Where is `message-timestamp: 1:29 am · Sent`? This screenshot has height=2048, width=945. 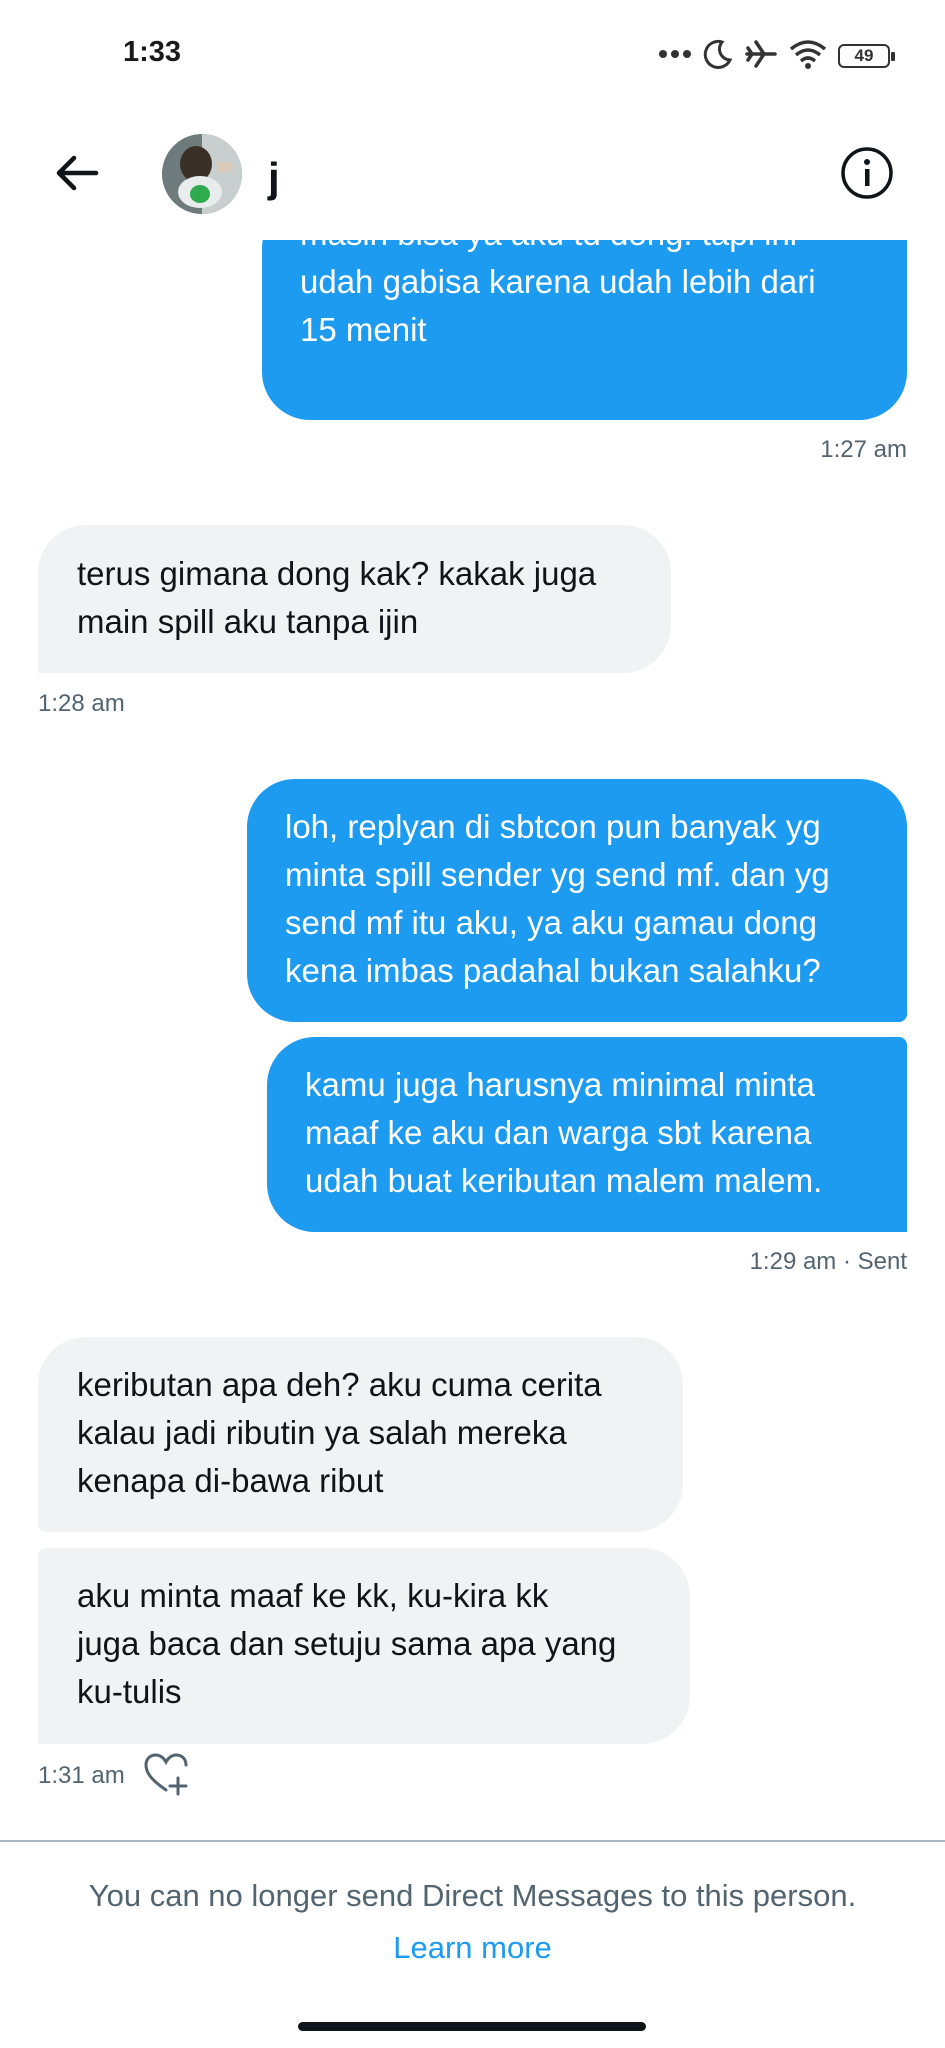
message-timestamp: 1:29 am · Sent is located at coordinates (828, 1261).